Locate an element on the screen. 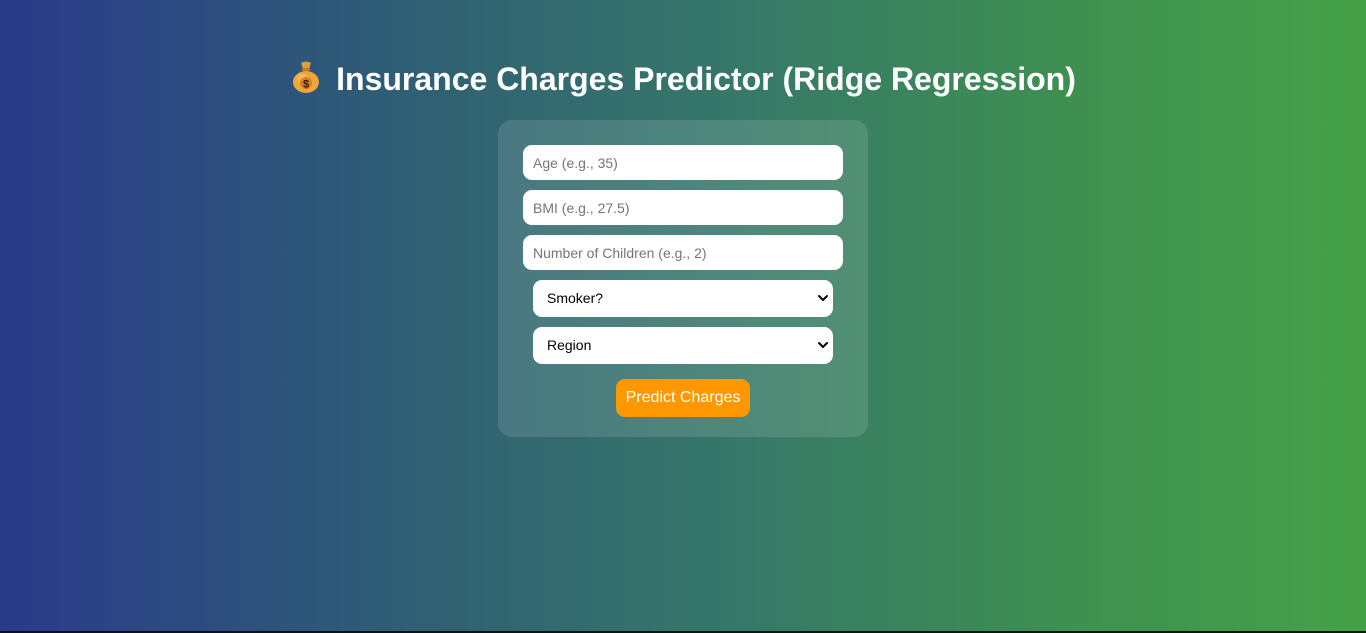 The width and height of the screenshot is (1366, 633). prediction-form-card: Smoker? Region Predict Charges is located at coordinates (683, 278).